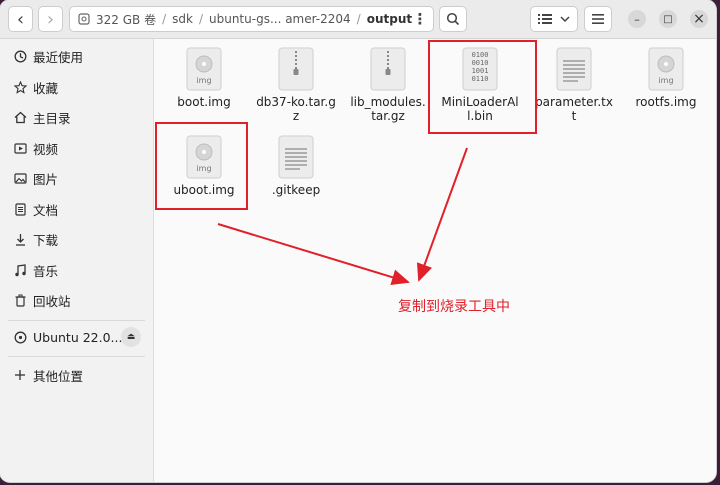 Image resolution: width=720 pixels, height=485 pixels. Describe the element at coordinates (58, 376) in the screenshot. I see `sidebar-item-label: 其他位置` at that location.